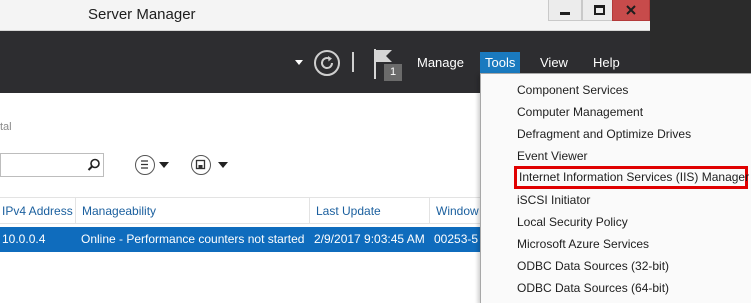 Image resolution: width=751 pixels, height=303 pixels. Describe the element at coordinates (6, 127) in the screenshot. I see `subtab-label: tal` at that location.